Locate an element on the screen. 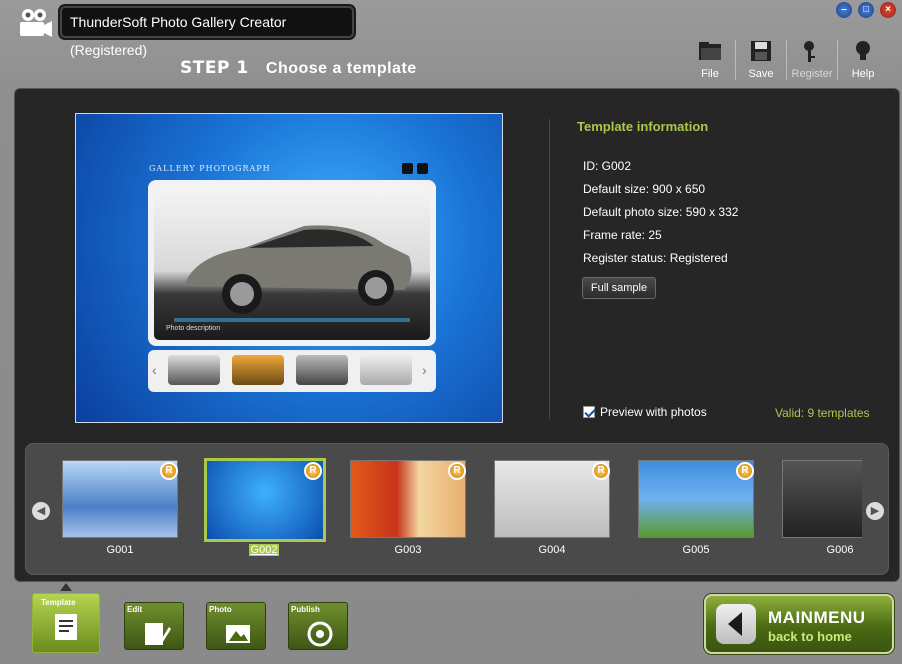 The width and height of the screenshot is (902, 664). photo-description: Photo description is located at coordinates (193, 328).